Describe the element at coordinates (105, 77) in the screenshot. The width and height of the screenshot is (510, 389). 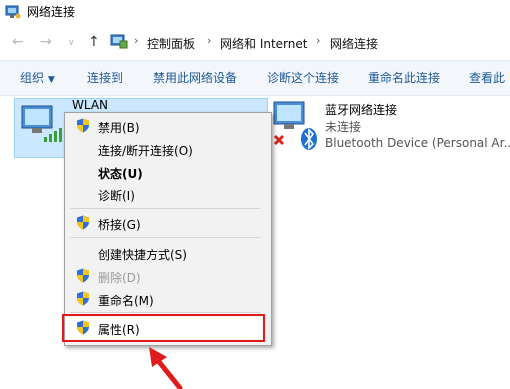
I see `connect-to-button: 连接到` at that location.